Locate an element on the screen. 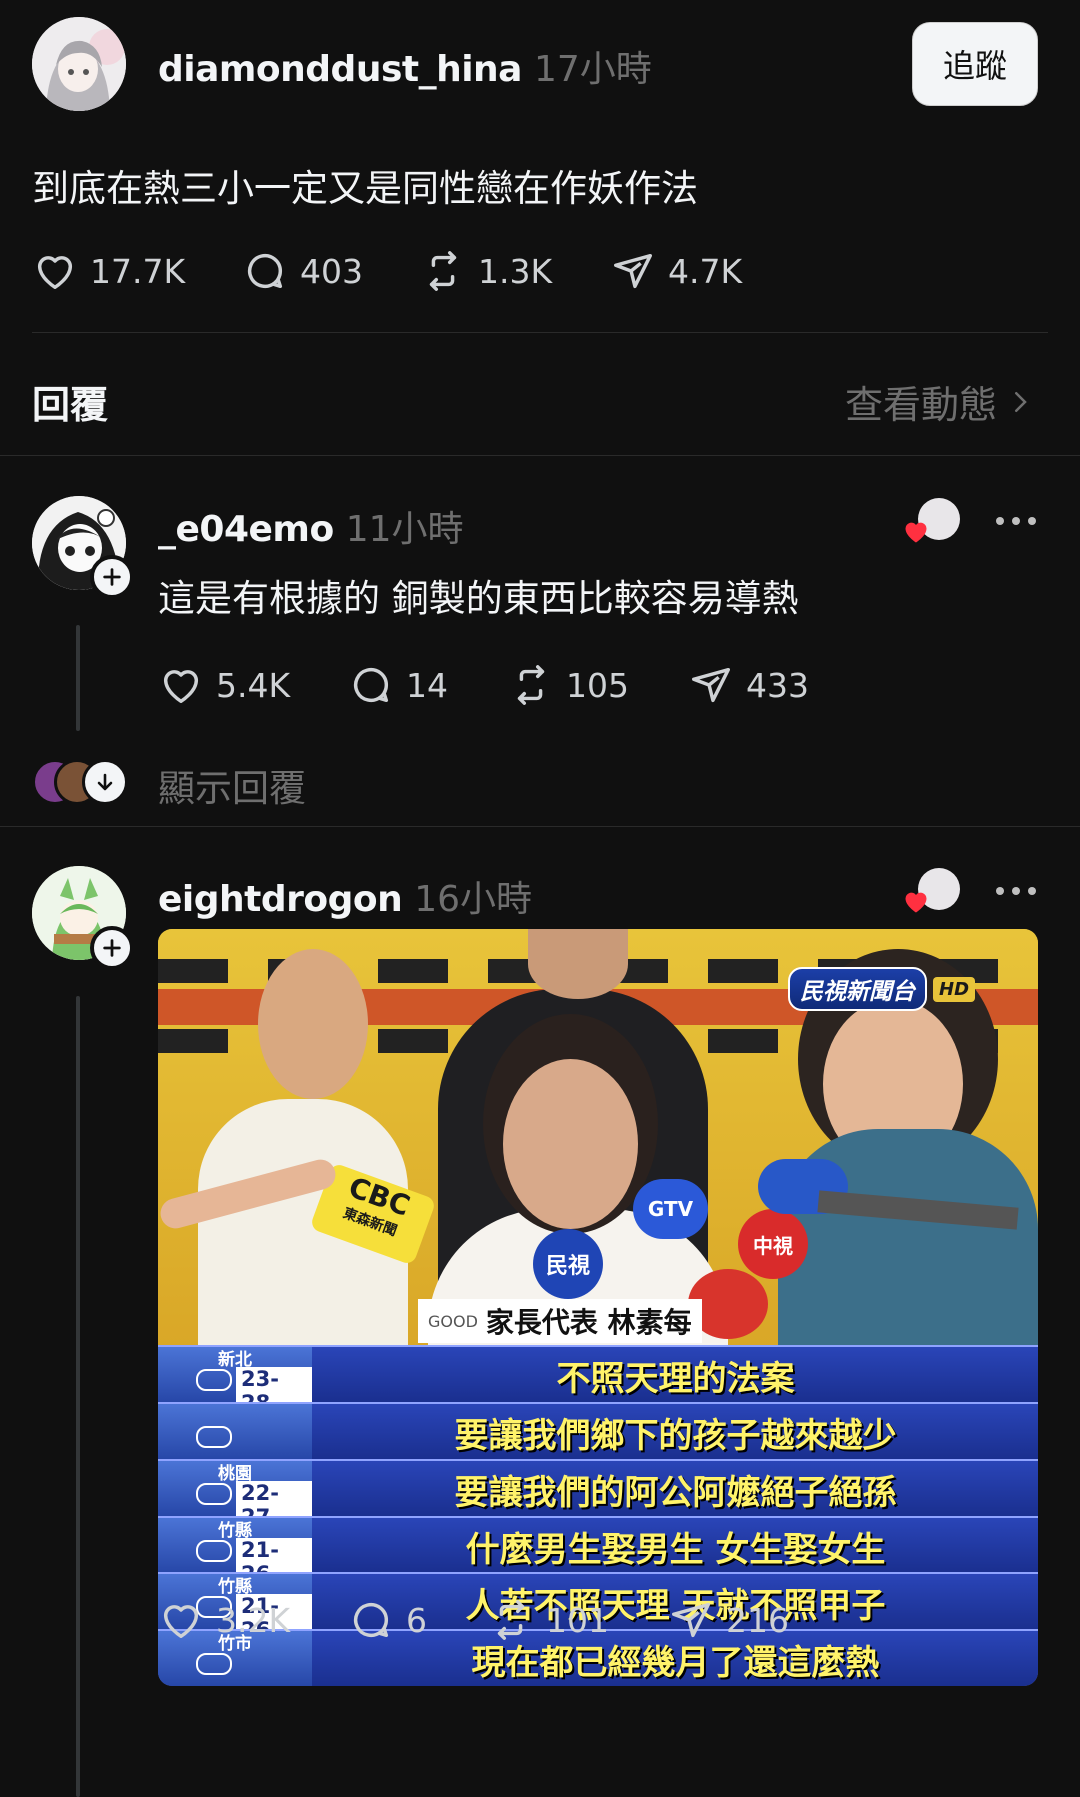  post-author-avatar is located at coordinates (79, 64).